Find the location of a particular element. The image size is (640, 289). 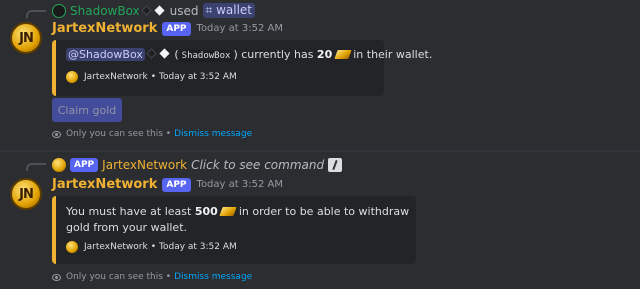

user-mention: @ShadowBox is located at coordinates (105, 54).